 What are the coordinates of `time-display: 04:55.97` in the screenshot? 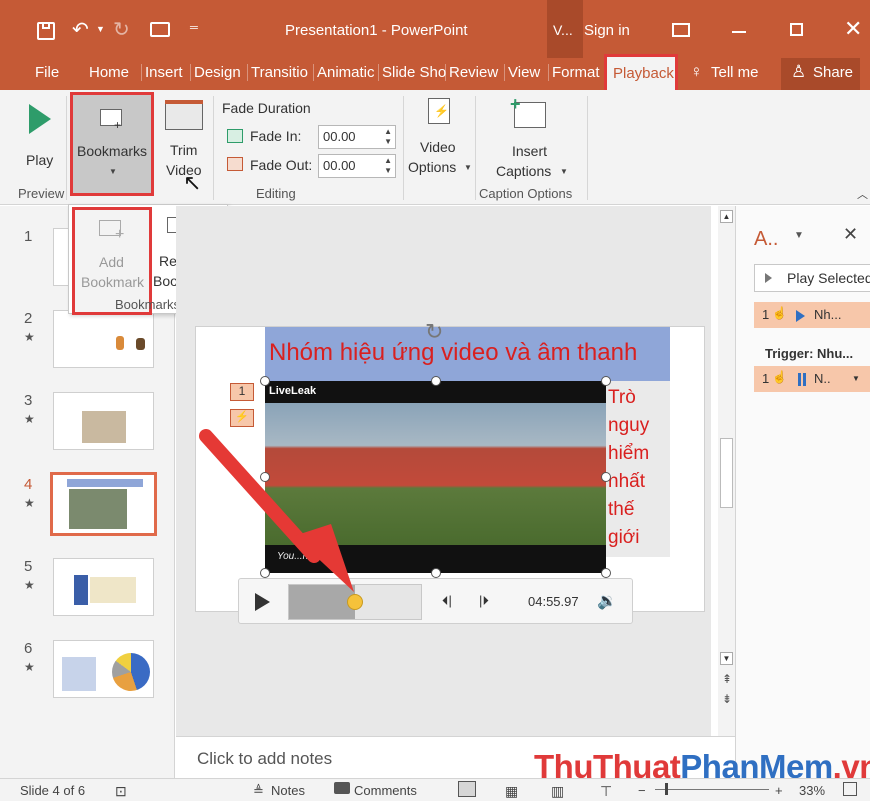 It's located at (553, 601).